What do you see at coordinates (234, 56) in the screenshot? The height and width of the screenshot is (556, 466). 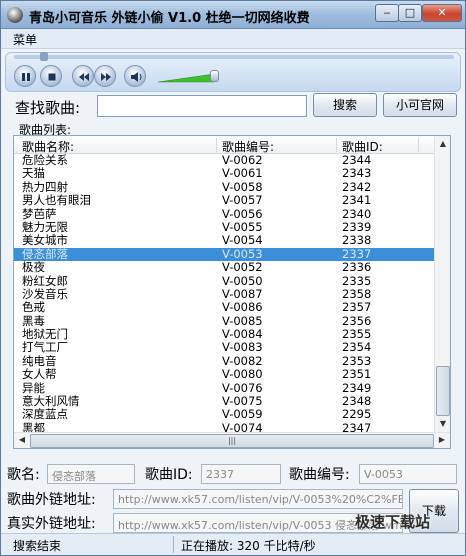 I see `playback-progress-track` at bounding box center [234, 56].